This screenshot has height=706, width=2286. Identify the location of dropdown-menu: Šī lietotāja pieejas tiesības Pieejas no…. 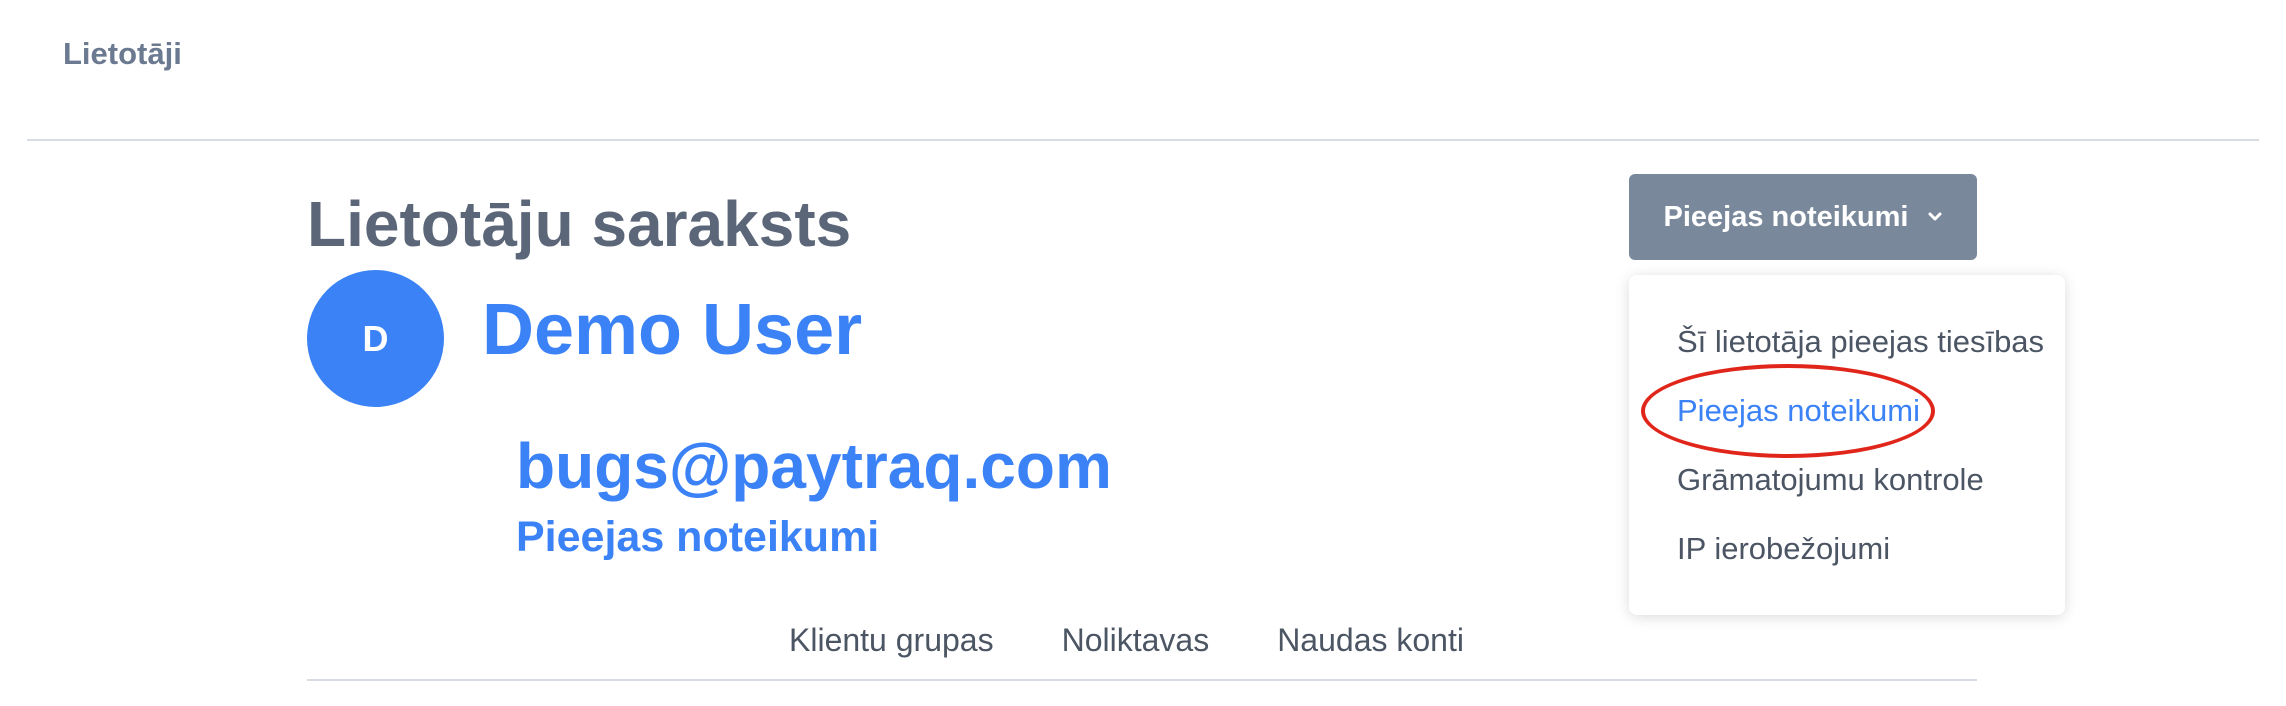
(1847, 445).